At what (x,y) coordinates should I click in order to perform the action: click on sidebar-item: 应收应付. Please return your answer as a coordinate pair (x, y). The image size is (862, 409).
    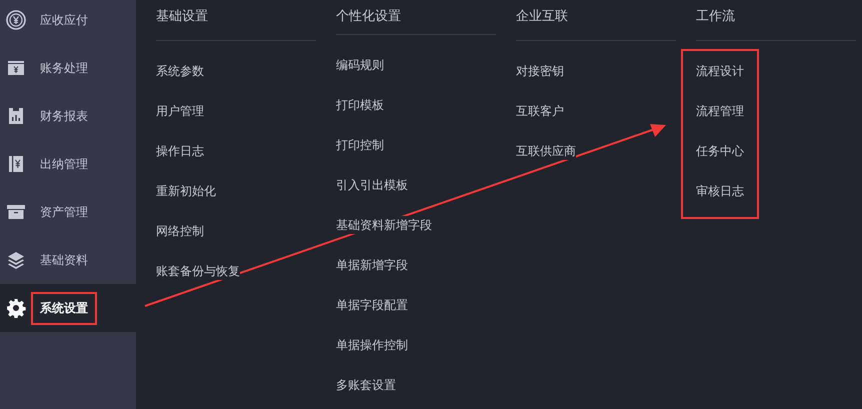
    Looking at the image, I should click on (68, 22).